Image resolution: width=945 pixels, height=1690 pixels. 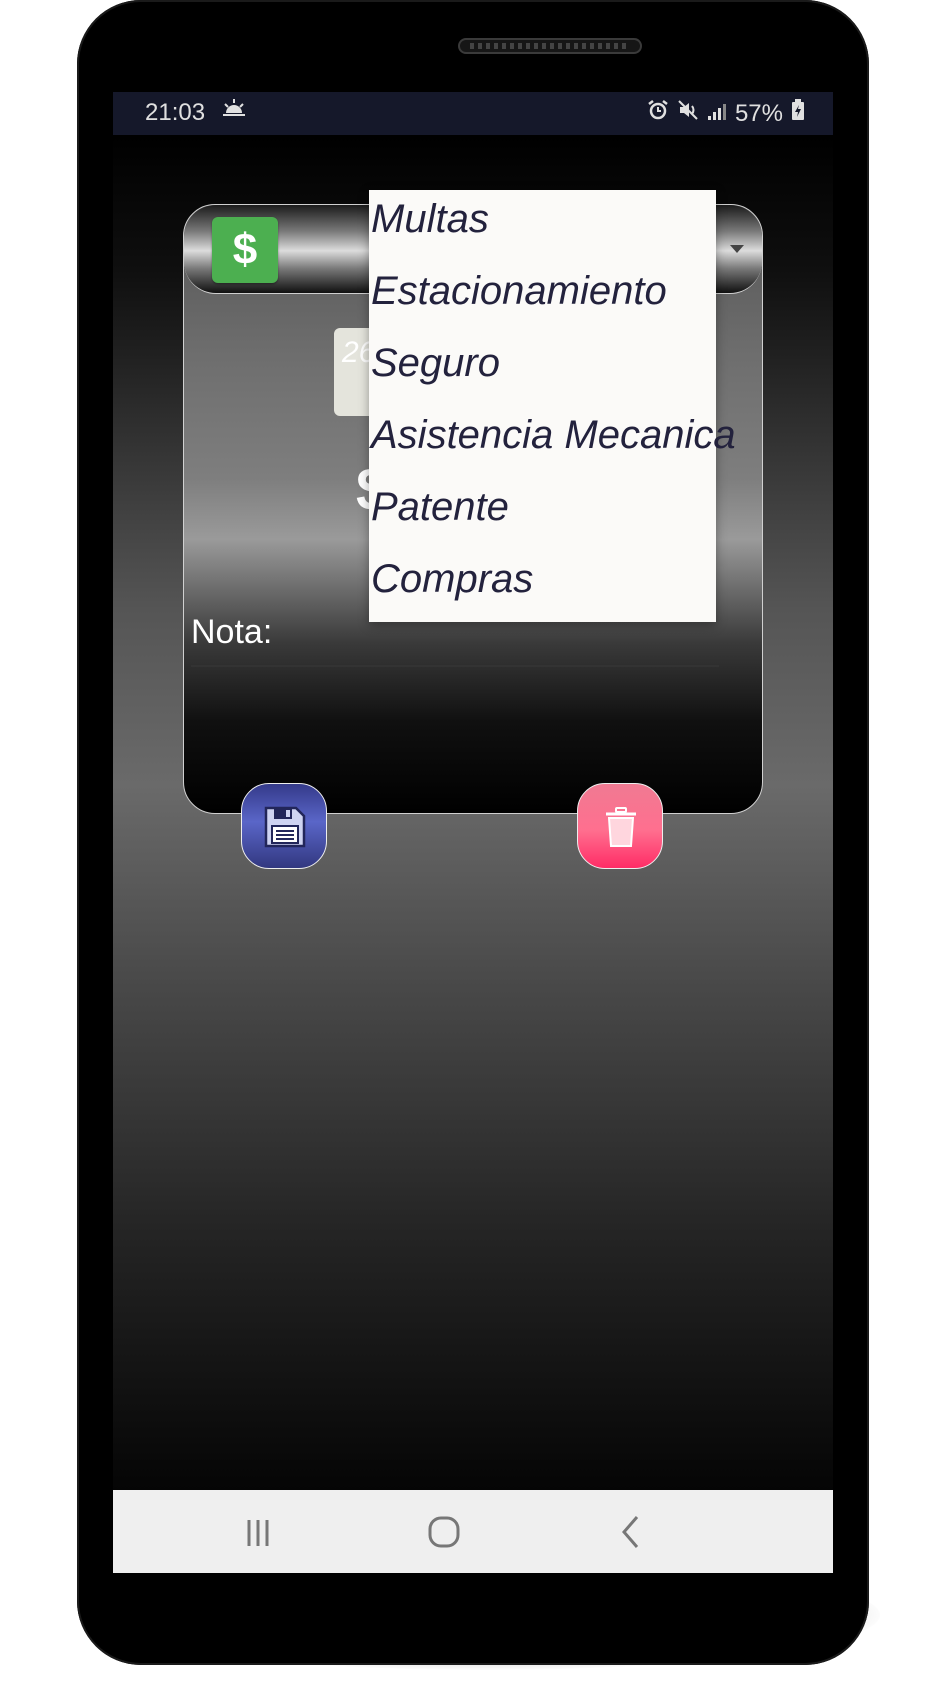 I want to click on signal-icon, so click(x=717, y=114).